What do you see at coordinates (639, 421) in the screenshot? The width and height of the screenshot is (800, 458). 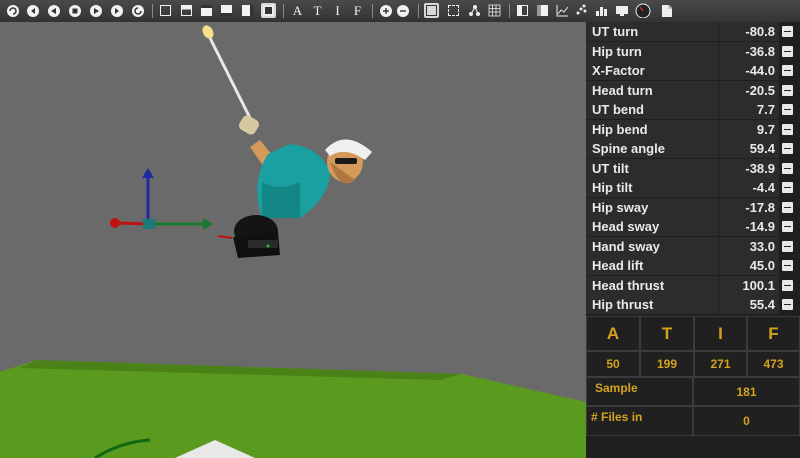 I see `files-label: # Files in` at bounding box center [639, 421].